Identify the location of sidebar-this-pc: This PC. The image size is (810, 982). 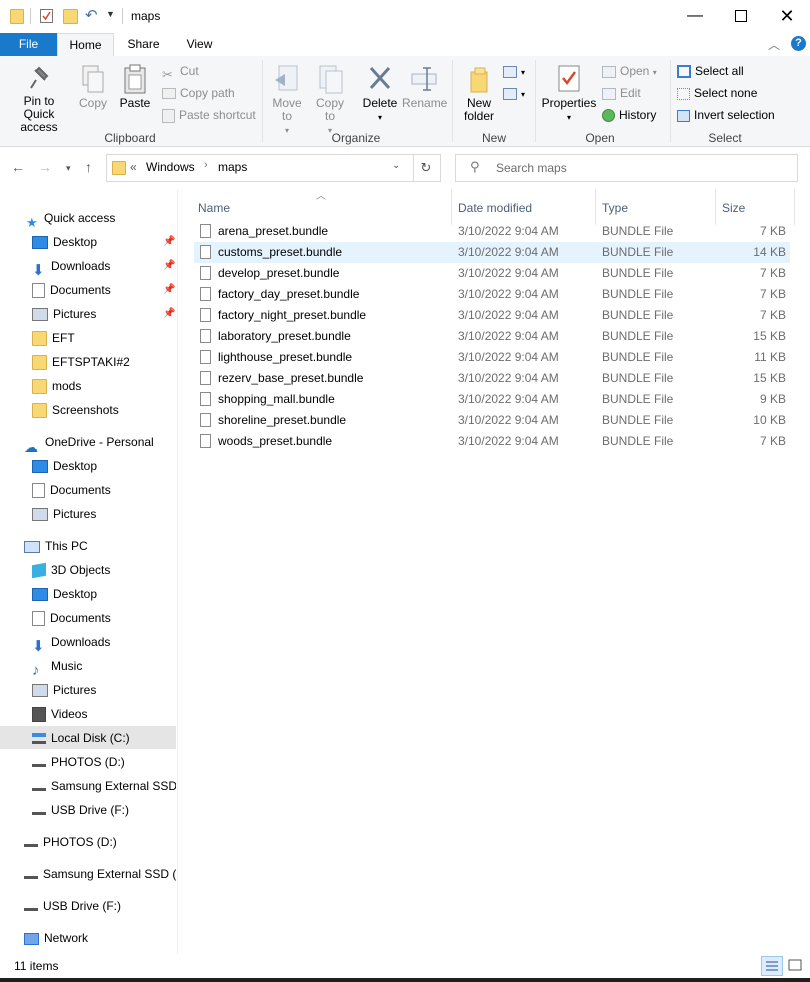
(56, 546).